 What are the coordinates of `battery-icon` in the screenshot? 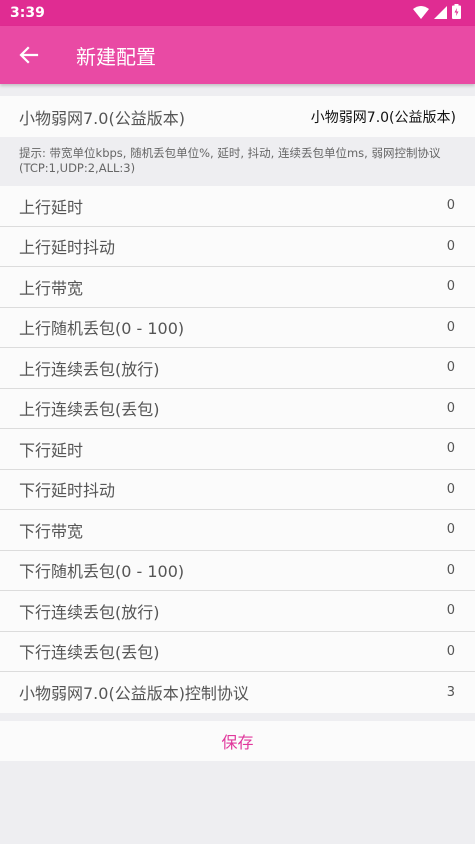 It's located at (456, 13).